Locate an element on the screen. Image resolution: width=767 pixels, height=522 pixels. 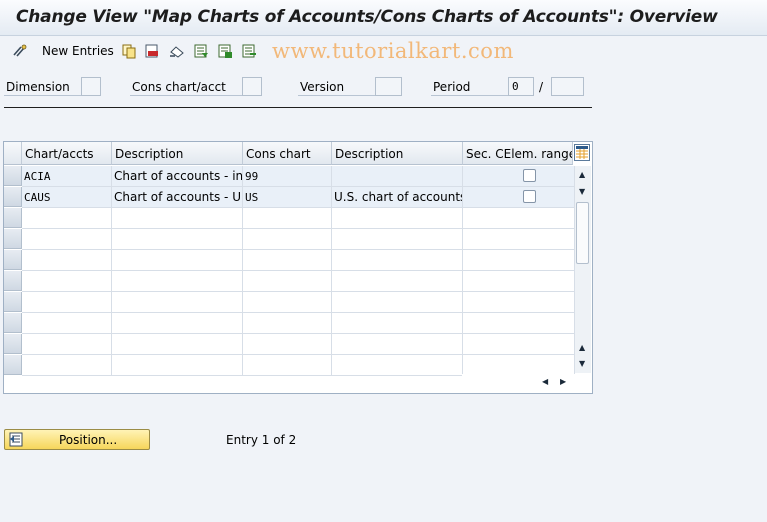
column-header-chart-accts: Chart/accts is located at coordinates (67, 153).